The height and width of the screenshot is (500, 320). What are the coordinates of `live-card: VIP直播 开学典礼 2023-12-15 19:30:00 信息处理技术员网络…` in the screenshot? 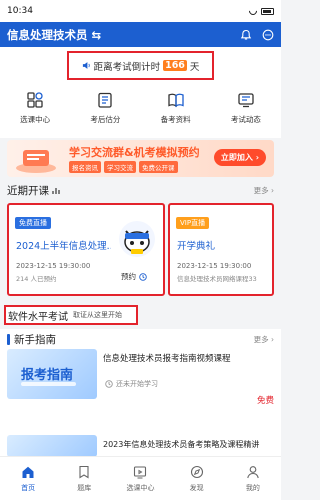 It's located at (221, 249).